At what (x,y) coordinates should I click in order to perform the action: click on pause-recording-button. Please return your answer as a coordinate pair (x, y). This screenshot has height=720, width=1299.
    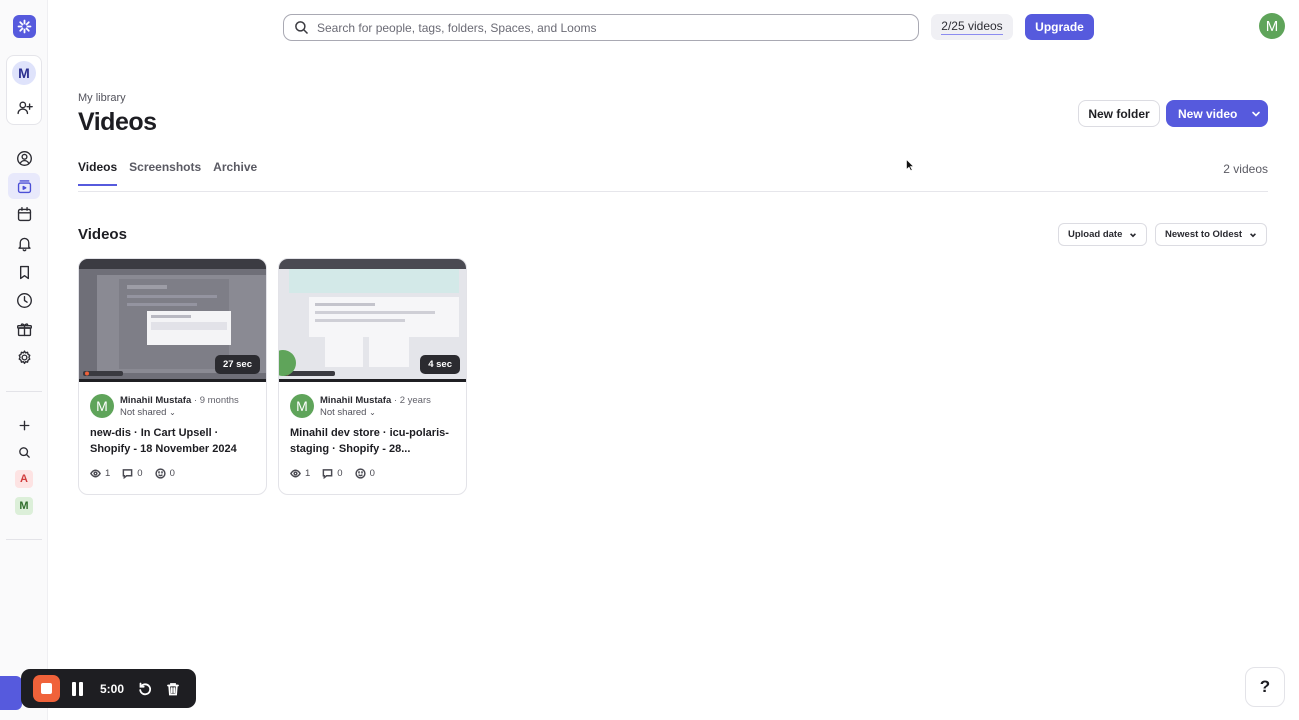
    Looking at the image, I should click on (79, 688).